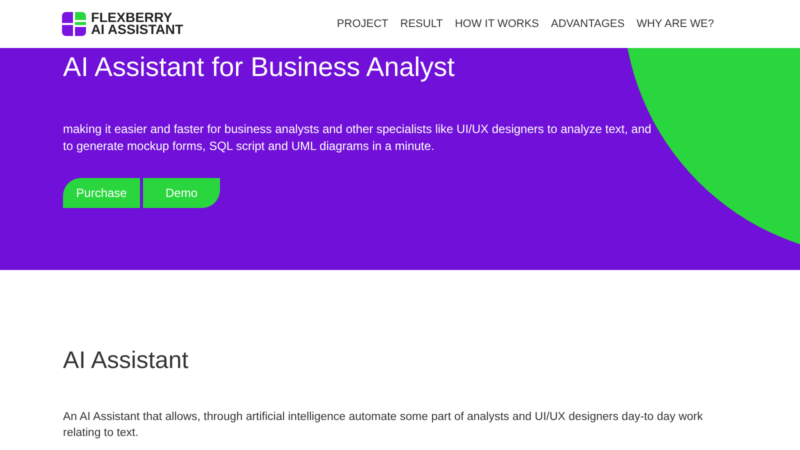 The height and width of the screenshot is (450, 800). Describe the element at coordinates (362, 24) in the screenshot. I see `nav-link: PROJECT` at that location.